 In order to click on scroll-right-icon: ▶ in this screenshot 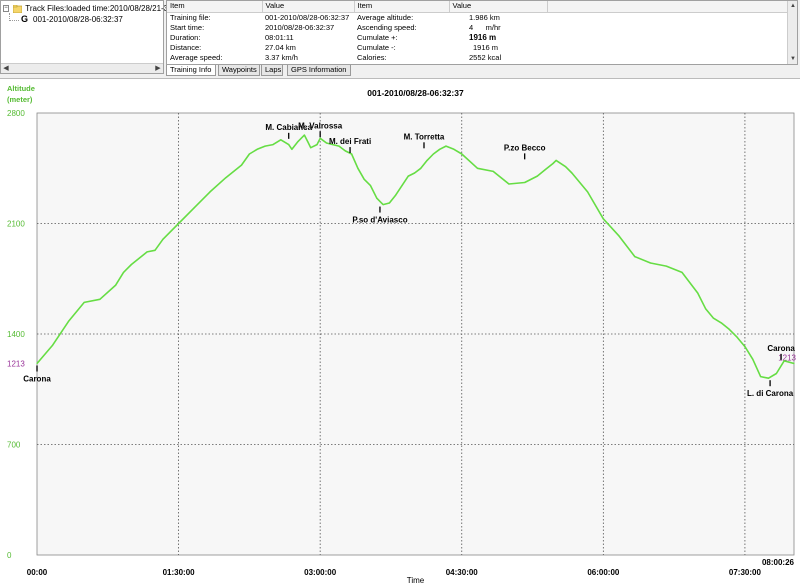, I will do `click(158, 69)`.